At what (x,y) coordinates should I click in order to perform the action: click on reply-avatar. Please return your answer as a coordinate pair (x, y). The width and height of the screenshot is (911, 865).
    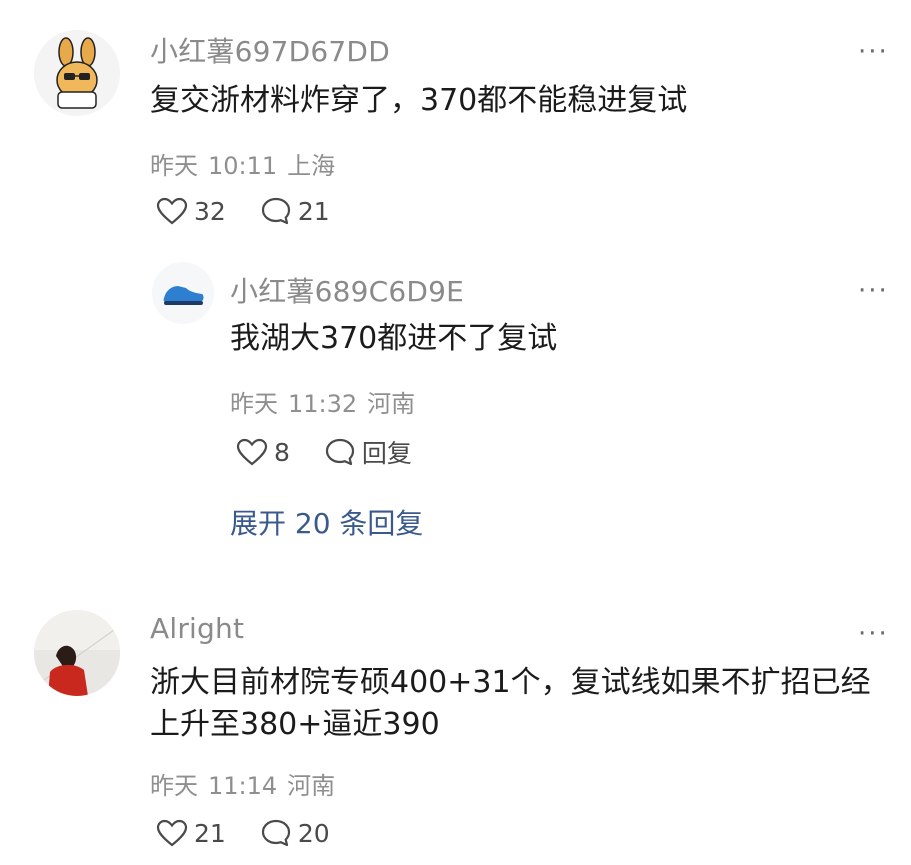
    Looking at the image, I should click on (183, 293).